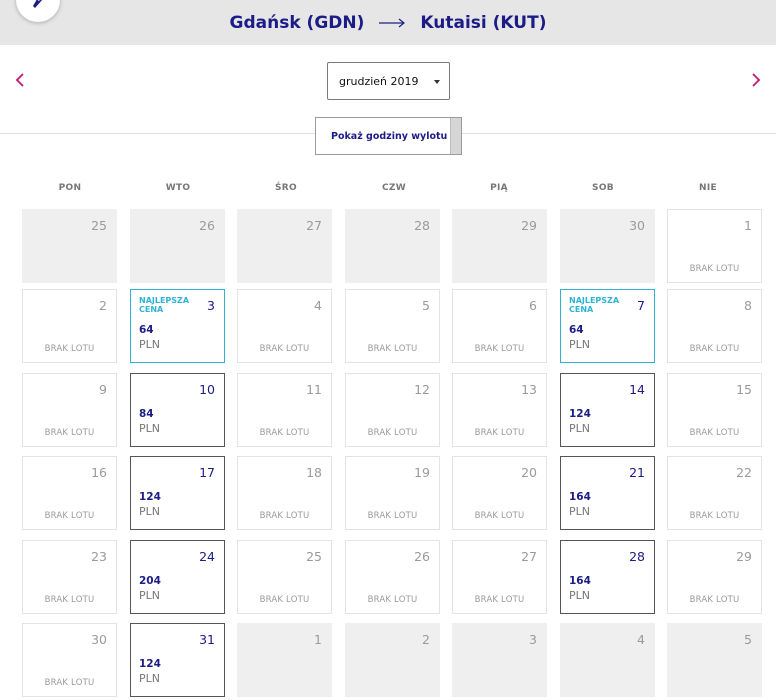 Image resolution: width=776 pixels, height=700 pixels. I want to click on calendar-day: 13 BRAK LOTU, so click(499, 410).